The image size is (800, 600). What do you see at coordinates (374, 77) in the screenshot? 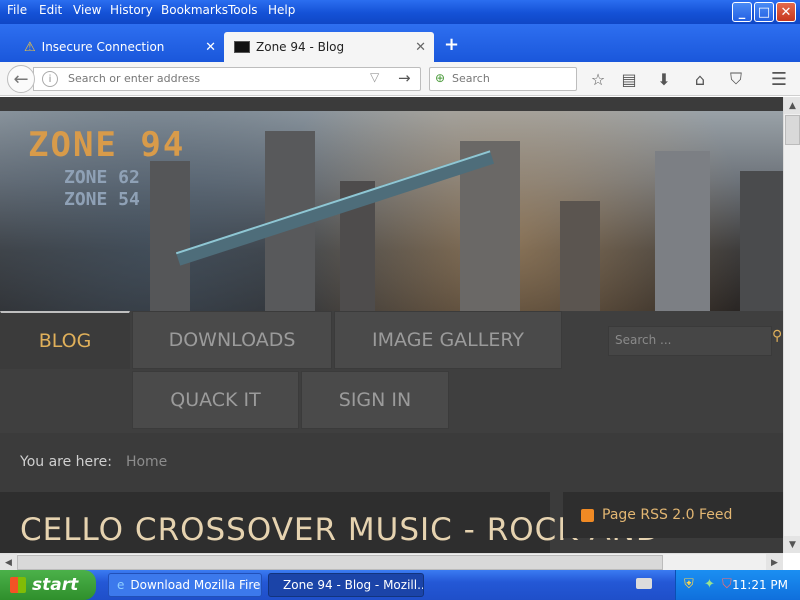
I see `dropdown-arrow-icon: ▽` at bounding box center [374, 77].